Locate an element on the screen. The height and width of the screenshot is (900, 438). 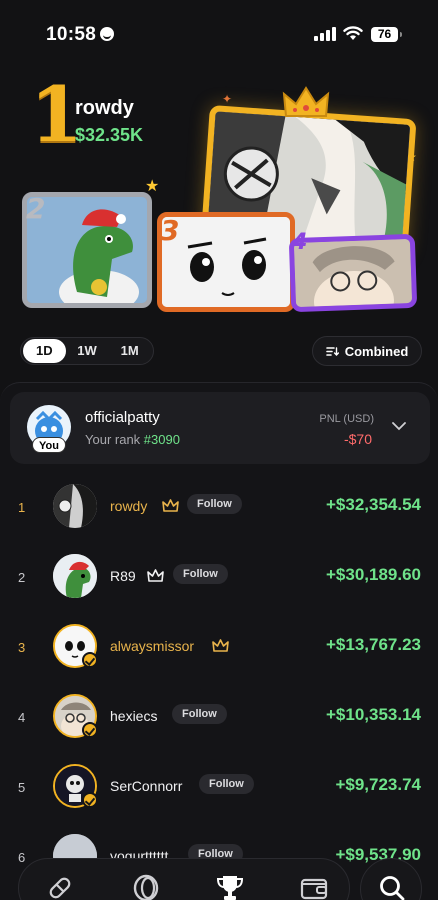
leaderboard-row: 3 alwaysmissor +$13,767.23 is located at coordinates (219, 647).